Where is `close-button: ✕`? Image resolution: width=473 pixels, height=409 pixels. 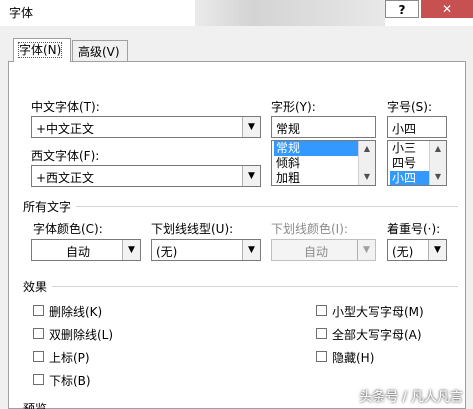
close-button: ✕ is located at coordinates (447, 9).